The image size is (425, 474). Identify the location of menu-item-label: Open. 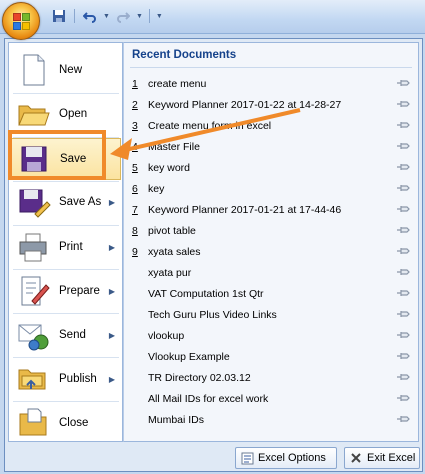
(73, 114).